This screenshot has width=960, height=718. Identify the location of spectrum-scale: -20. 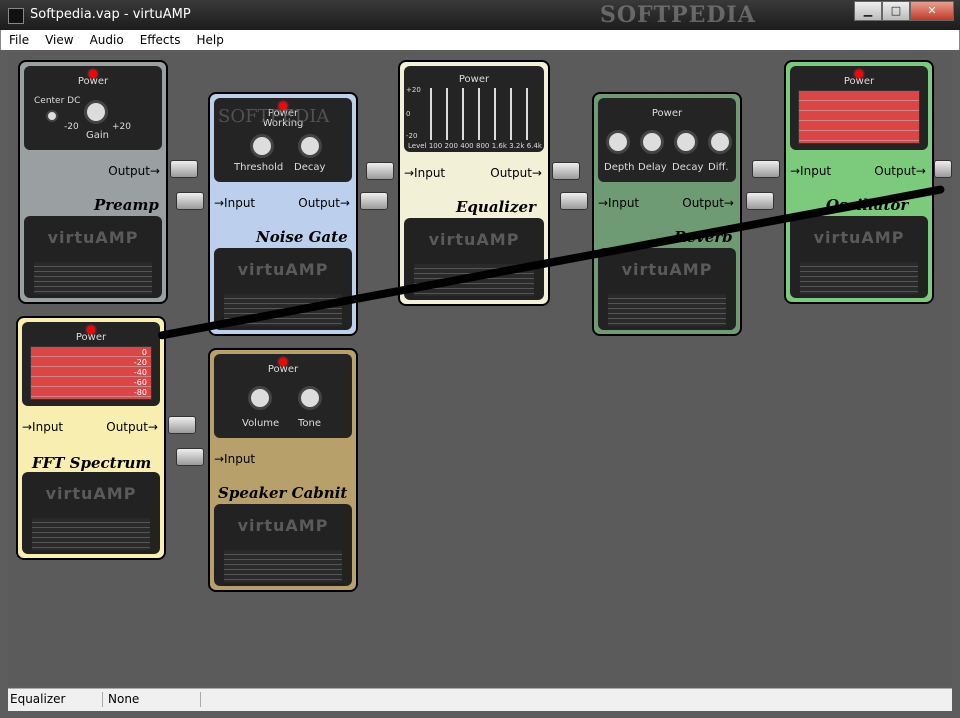
(140, 362).